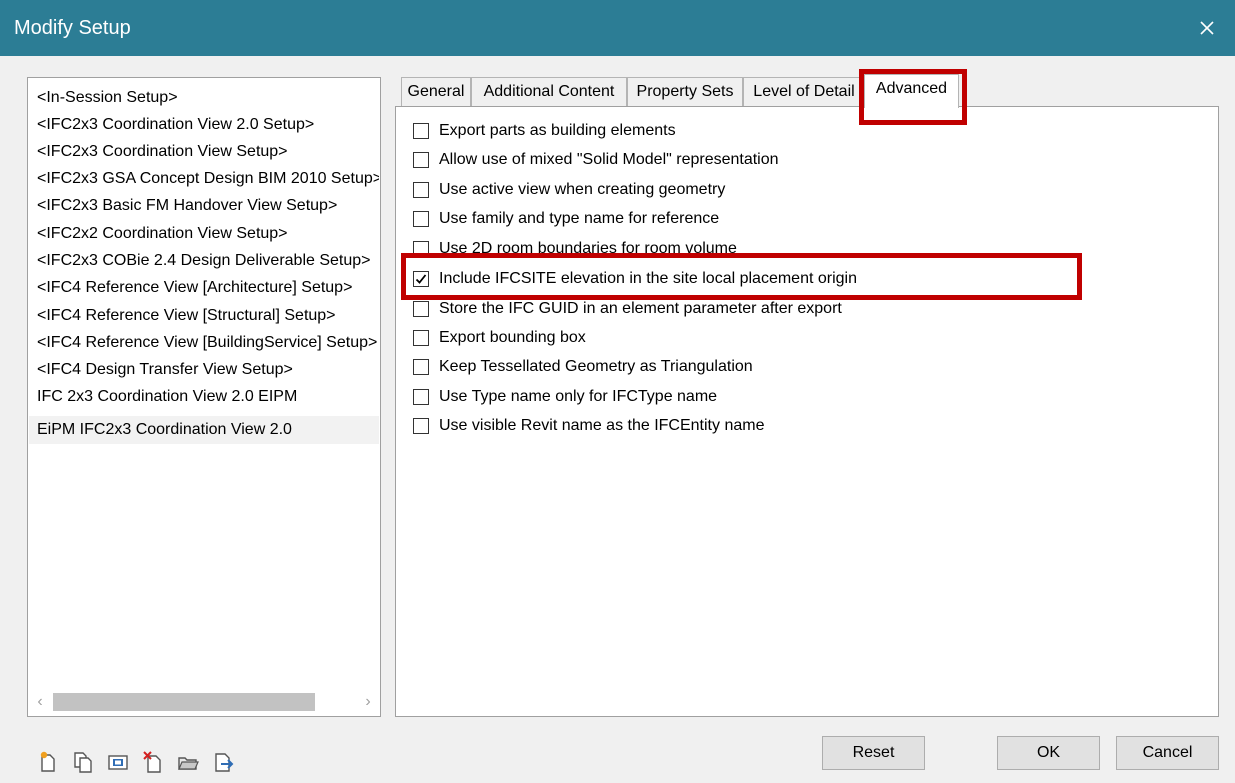 The width and height of the screenshot is (1235, 783). I want to click on tab-general: General, so click(436, 92).